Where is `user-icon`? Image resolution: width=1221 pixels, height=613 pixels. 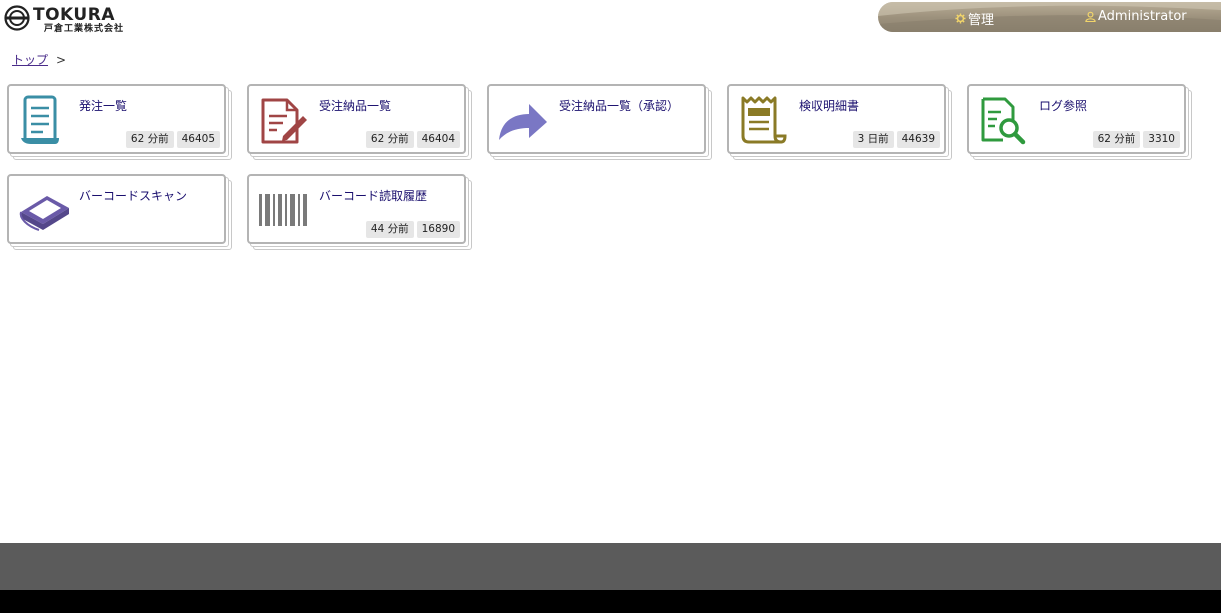
user-icon is located at coordinates (1090, 16).